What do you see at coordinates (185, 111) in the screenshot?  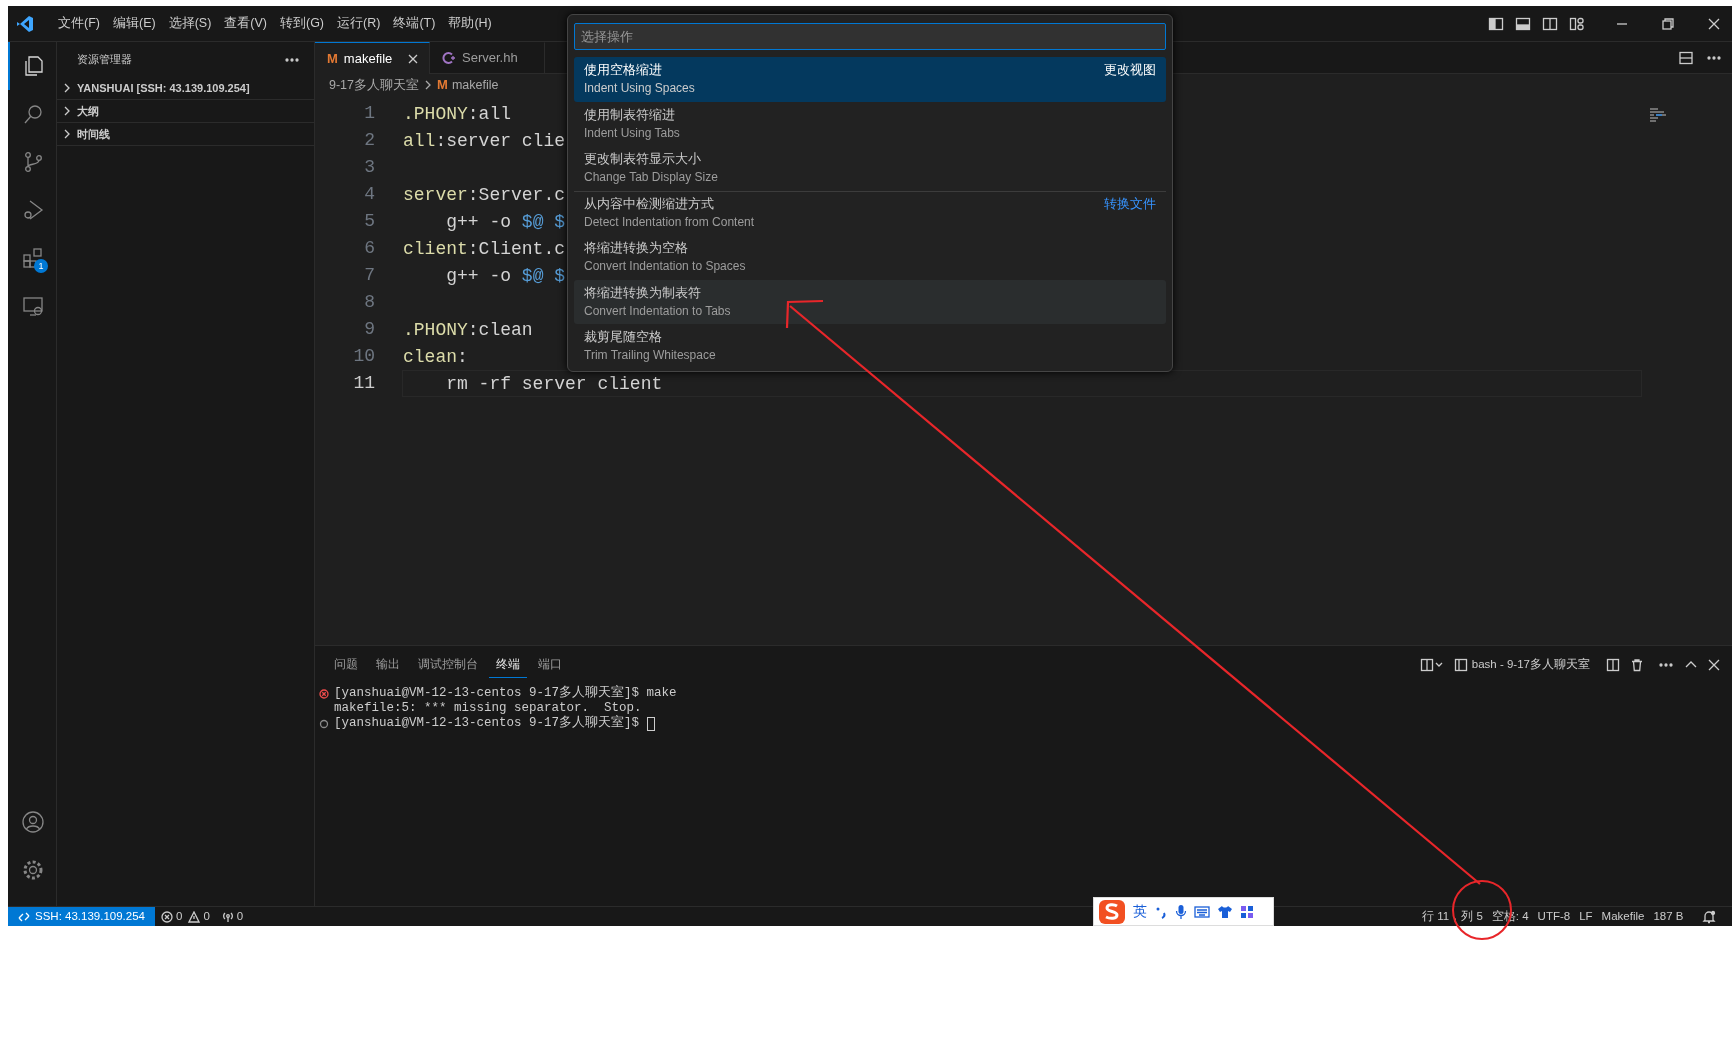 I see `section-header: 大纲` at bounding box center [185, 111].